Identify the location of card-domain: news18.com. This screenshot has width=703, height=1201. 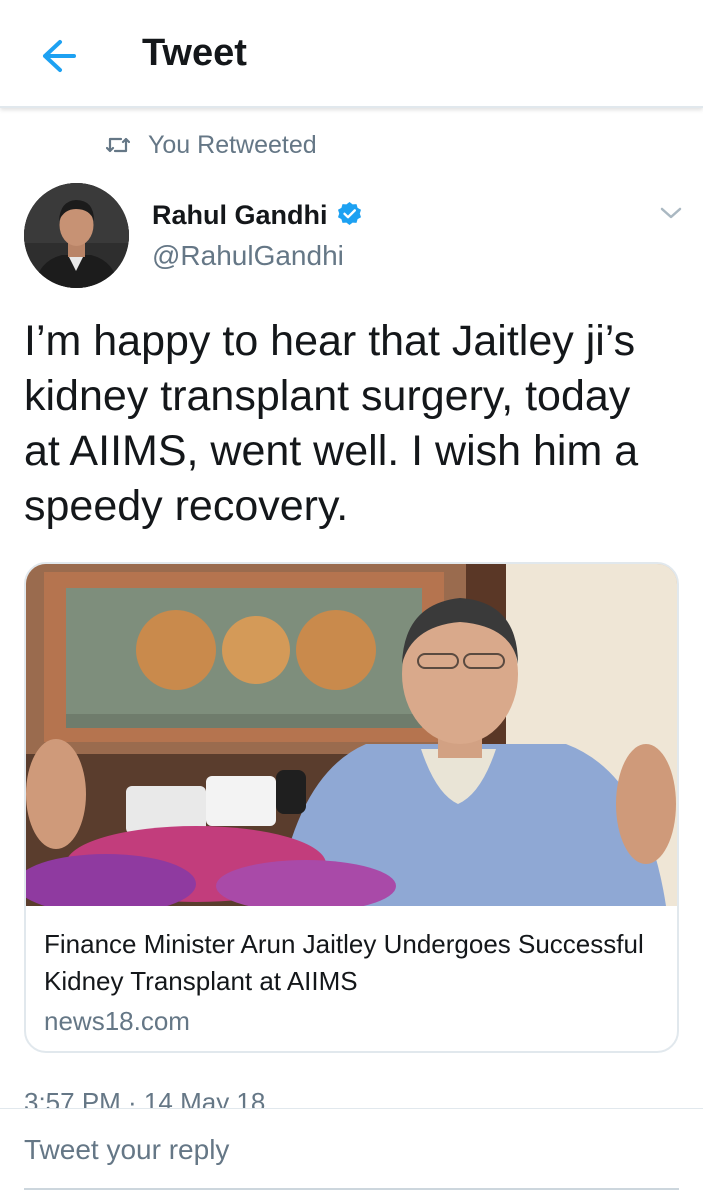
(117, 1021).